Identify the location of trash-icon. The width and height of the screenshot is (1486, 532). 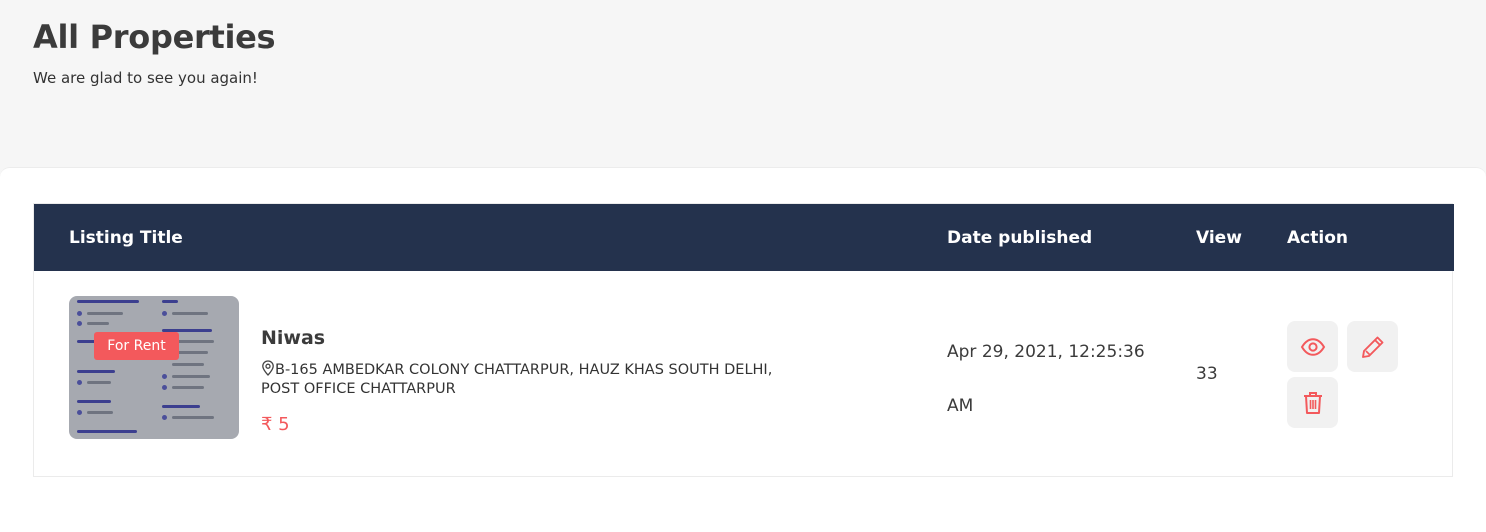
(1312, 402).